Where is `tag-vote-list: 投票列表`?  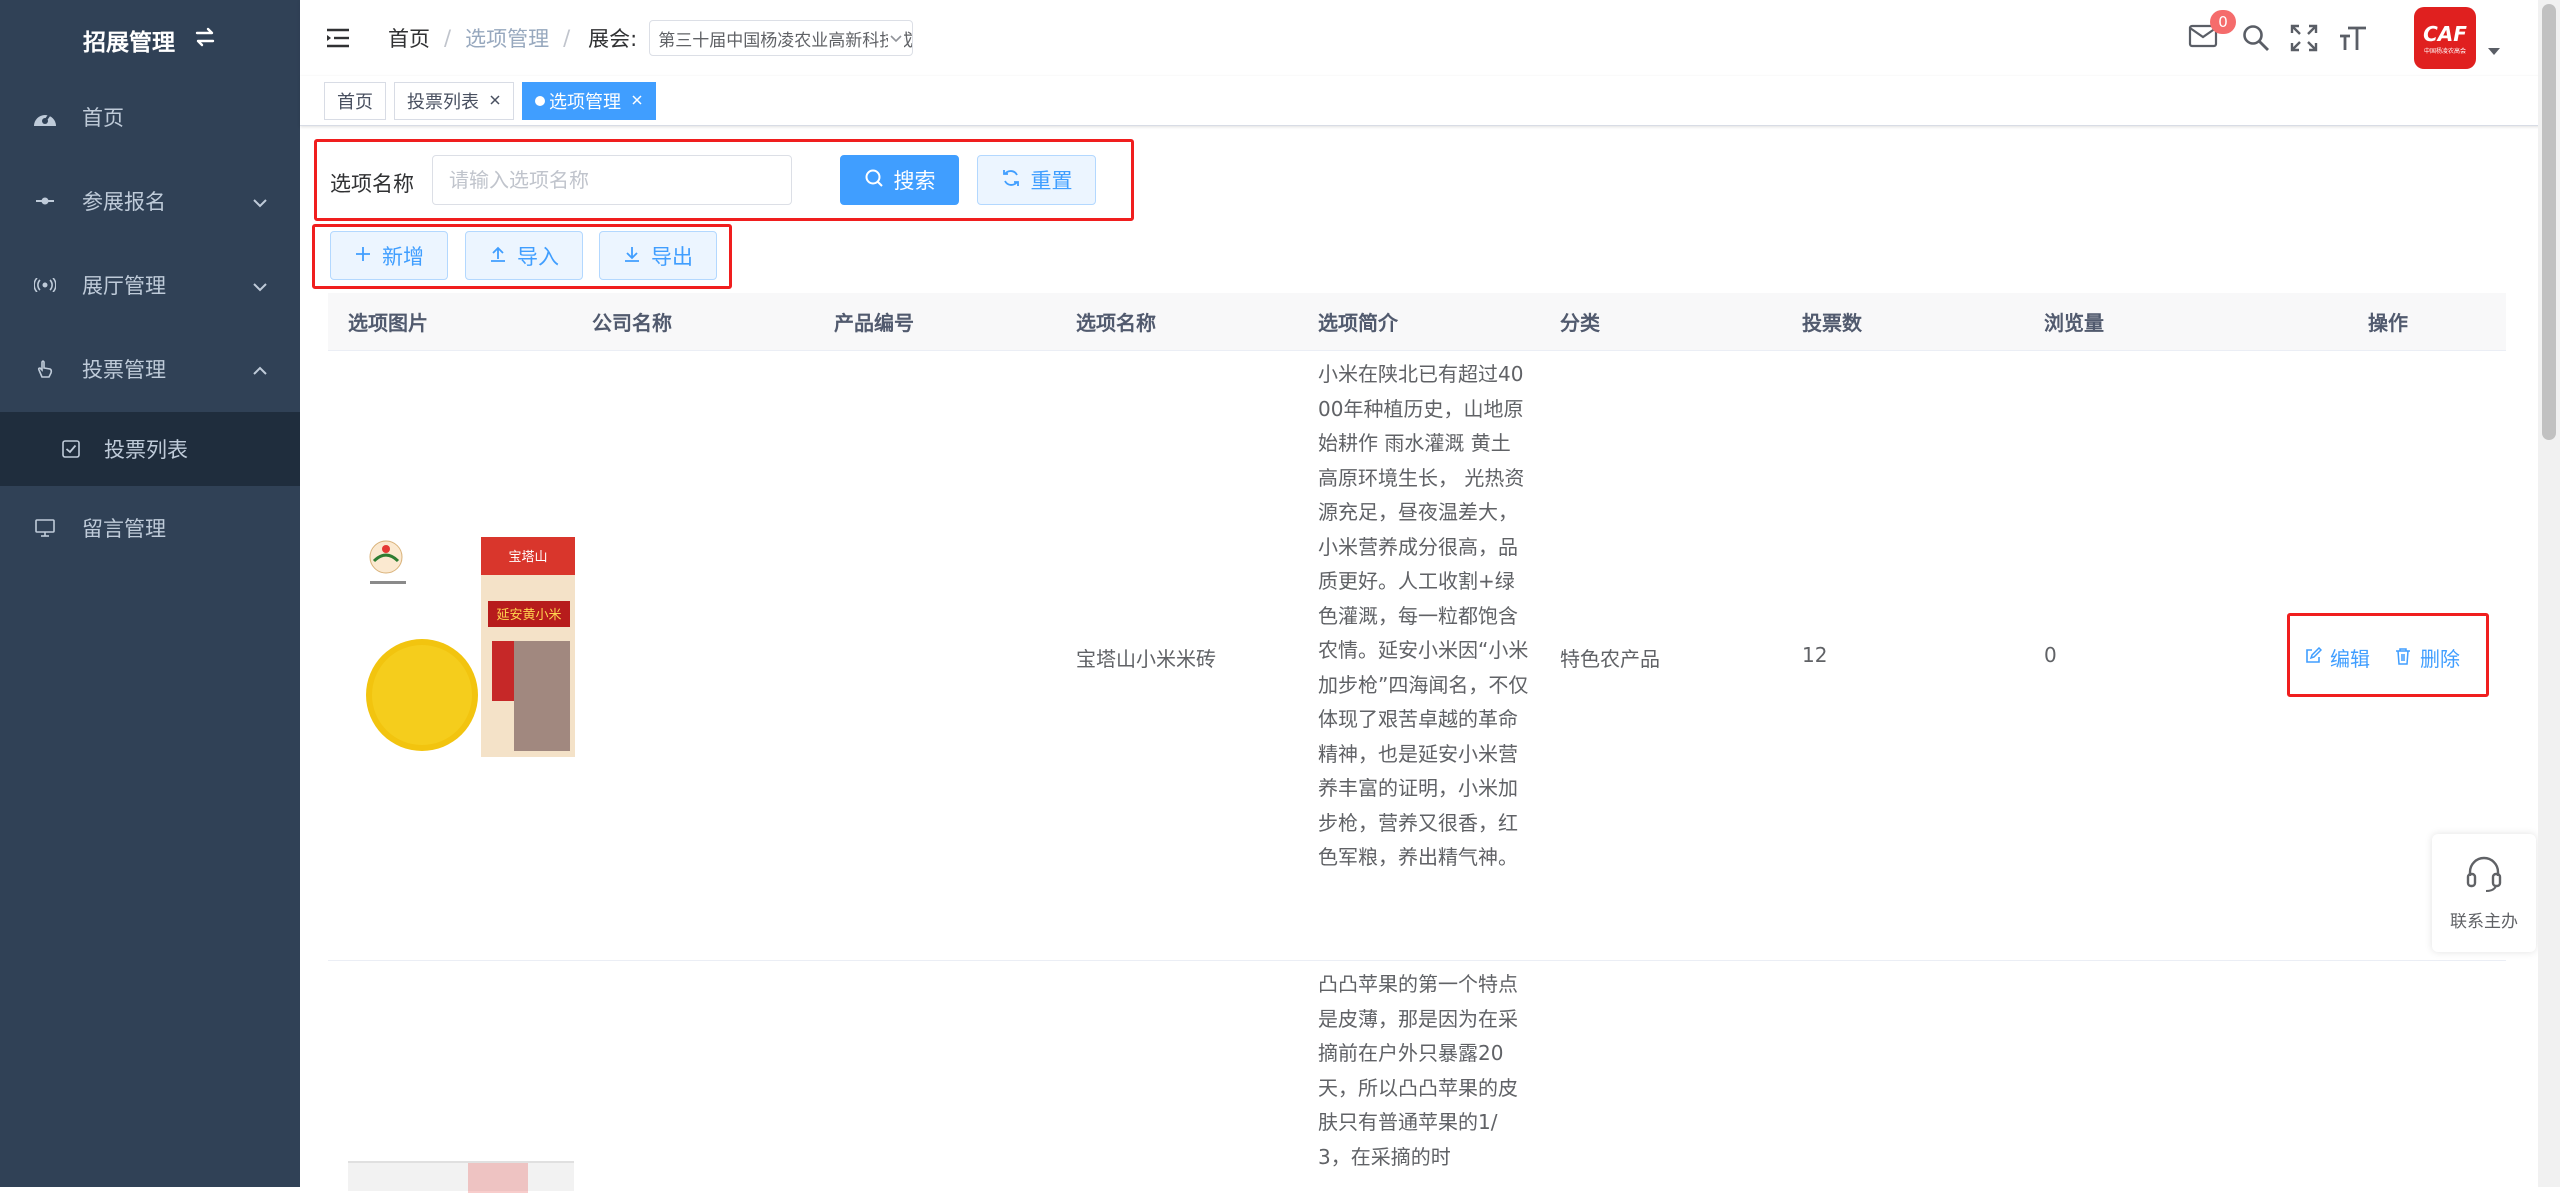 tag-vote-list: 投票列表 is located at coordinates (454, 100).